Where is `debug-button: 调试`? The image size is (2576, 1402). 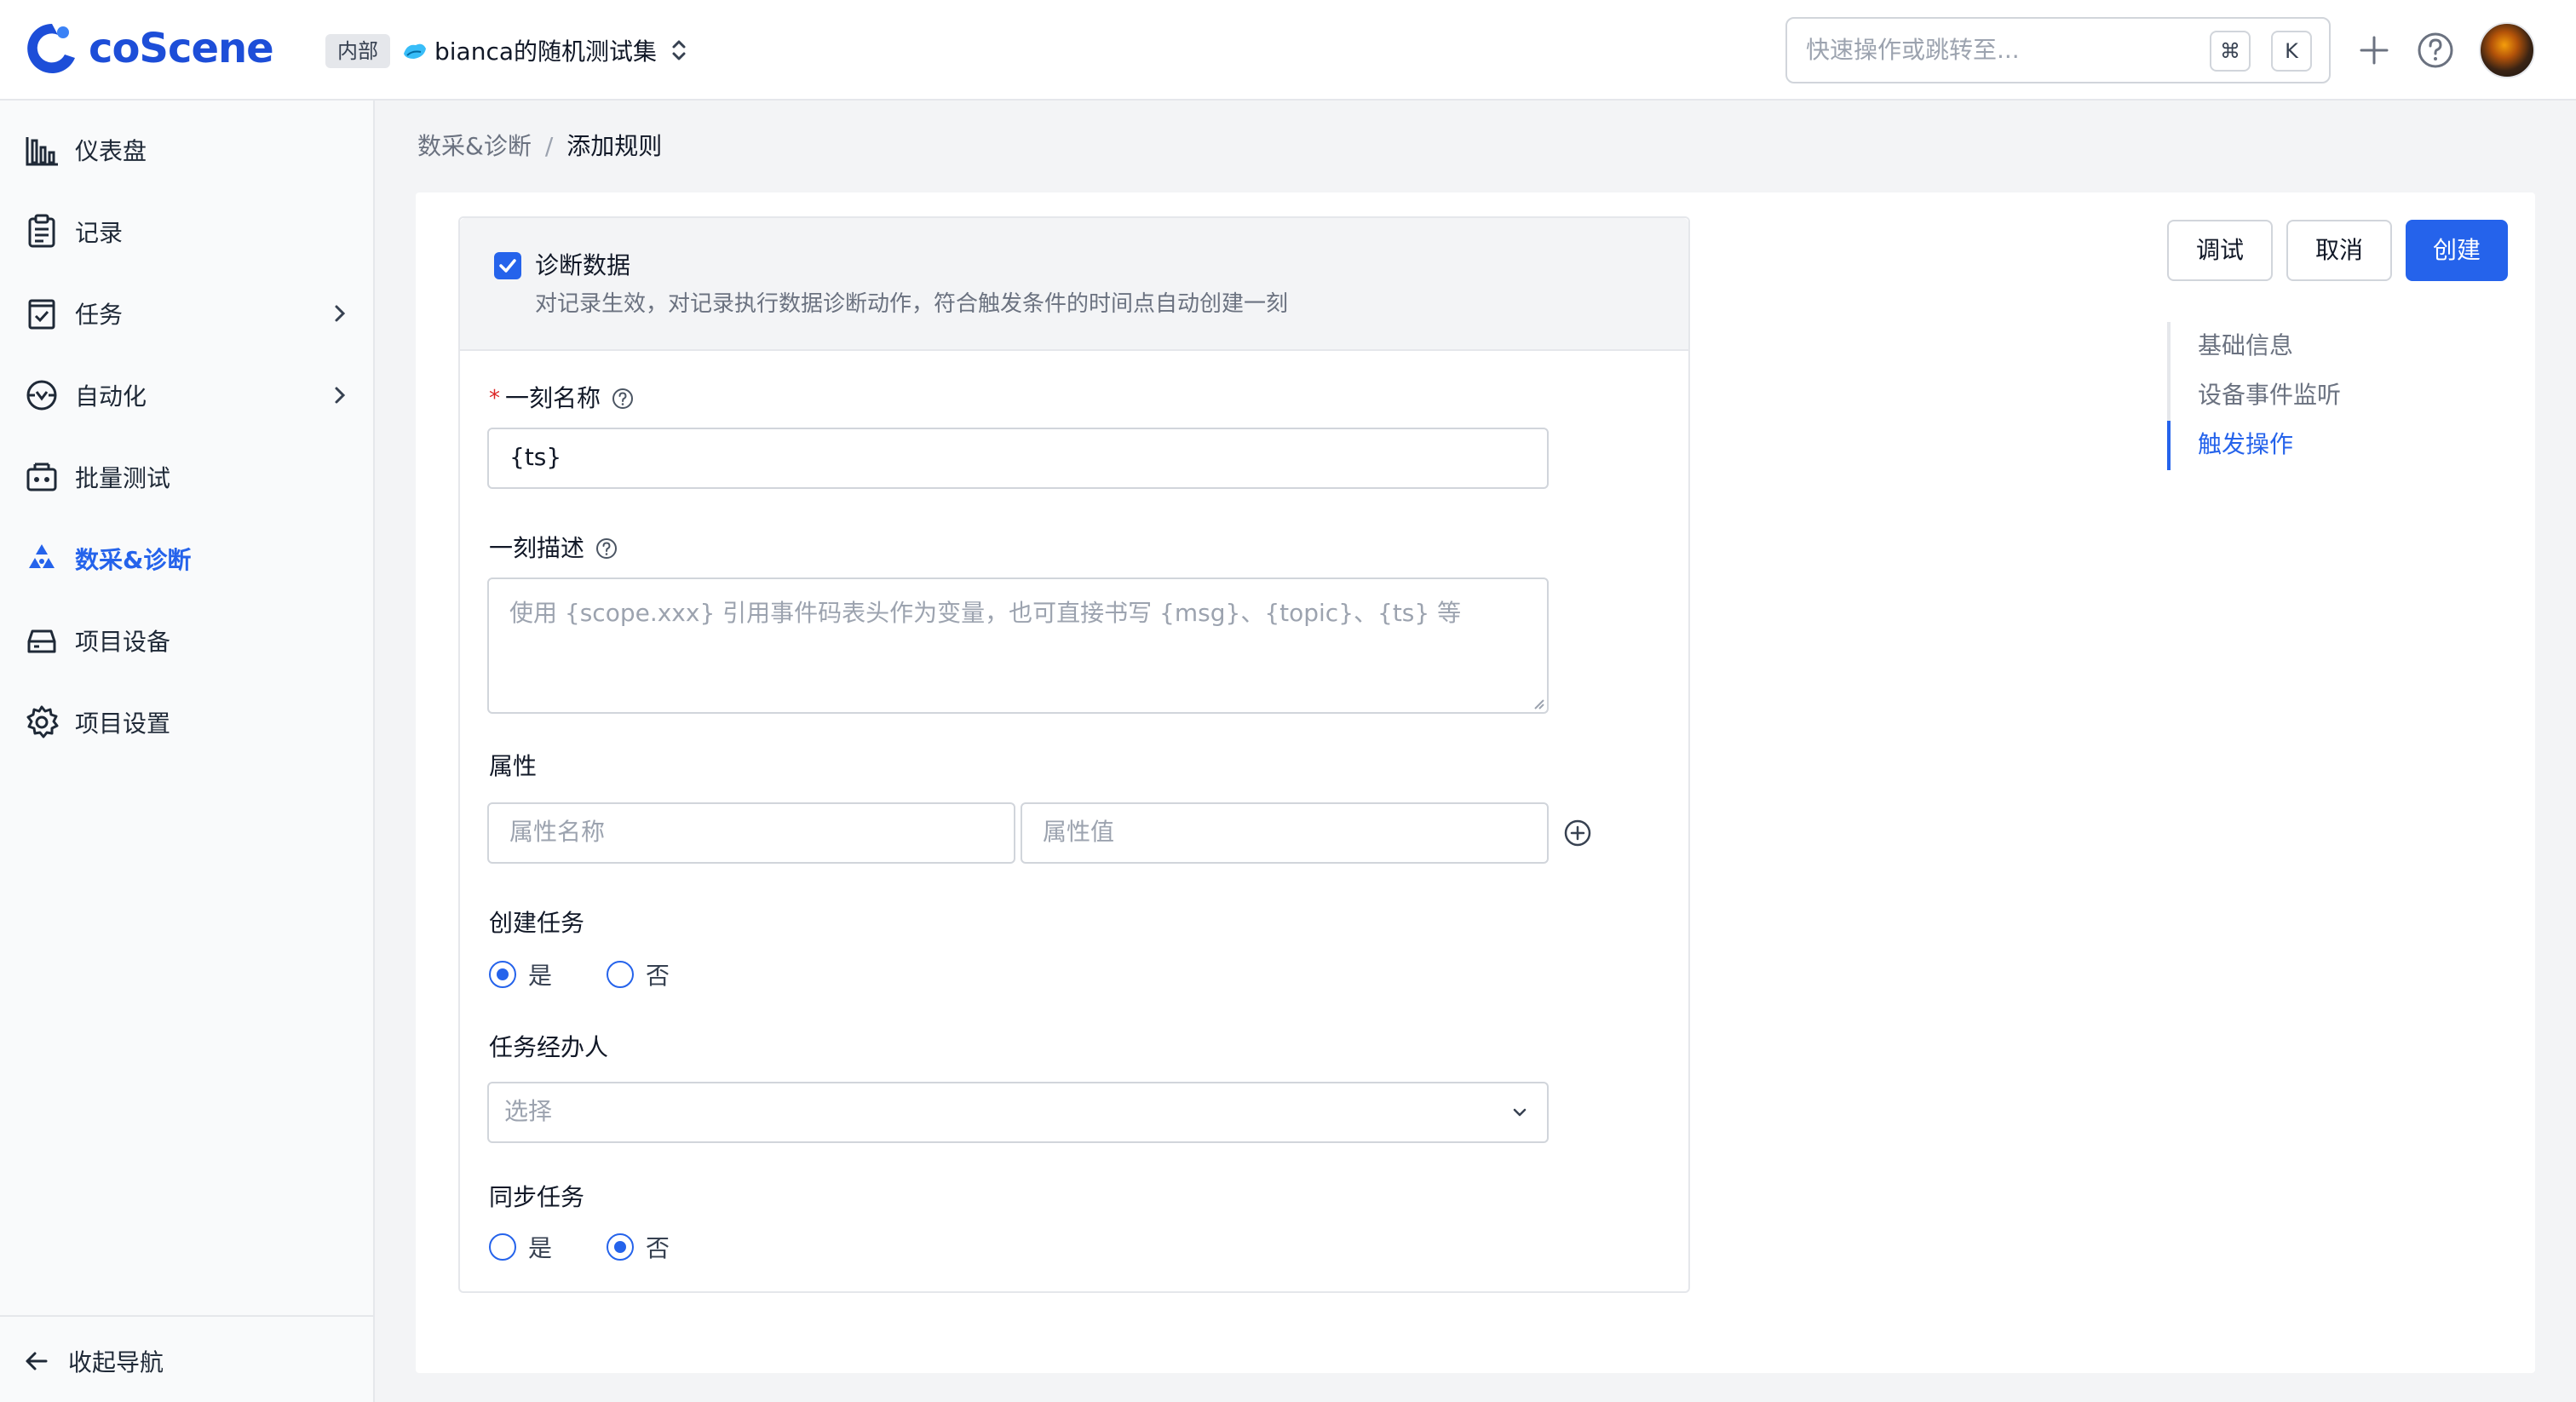 debug-button: 调试 is located at coordinates (2220, 250).